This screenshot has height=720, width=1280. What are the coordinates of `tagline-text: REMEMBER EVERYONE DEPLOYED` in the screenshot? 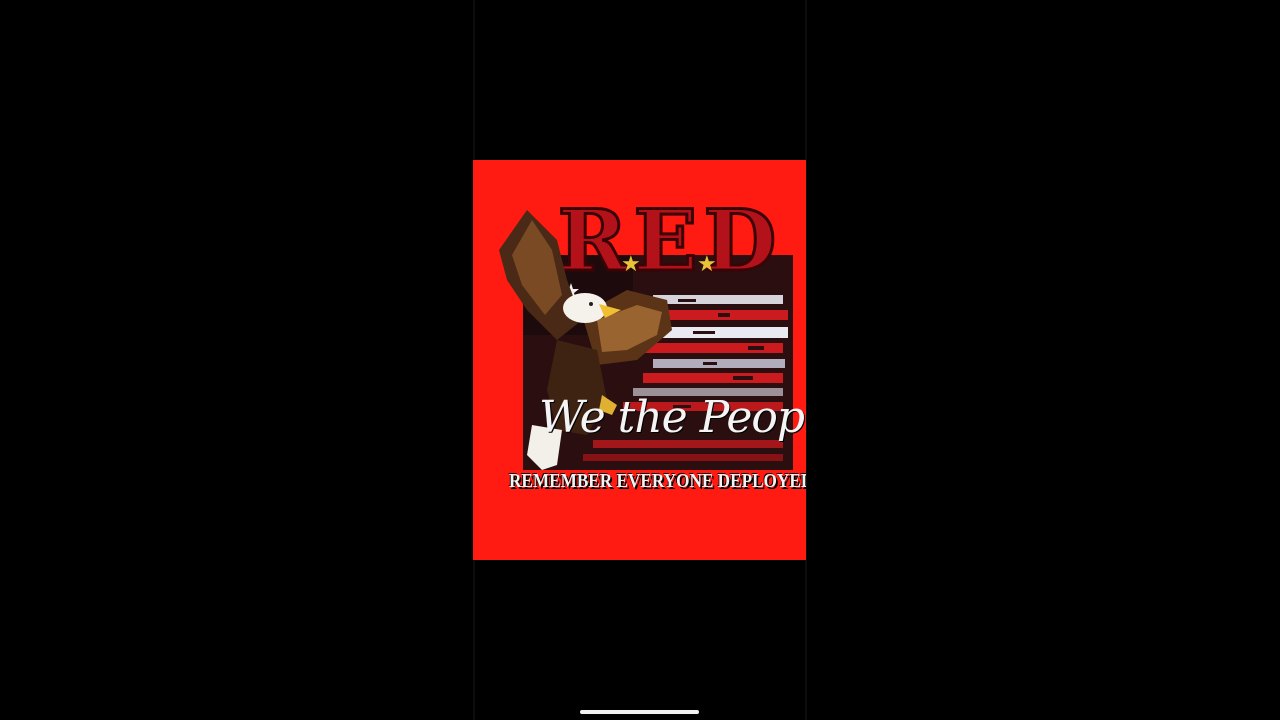 It's located at (657, 481).